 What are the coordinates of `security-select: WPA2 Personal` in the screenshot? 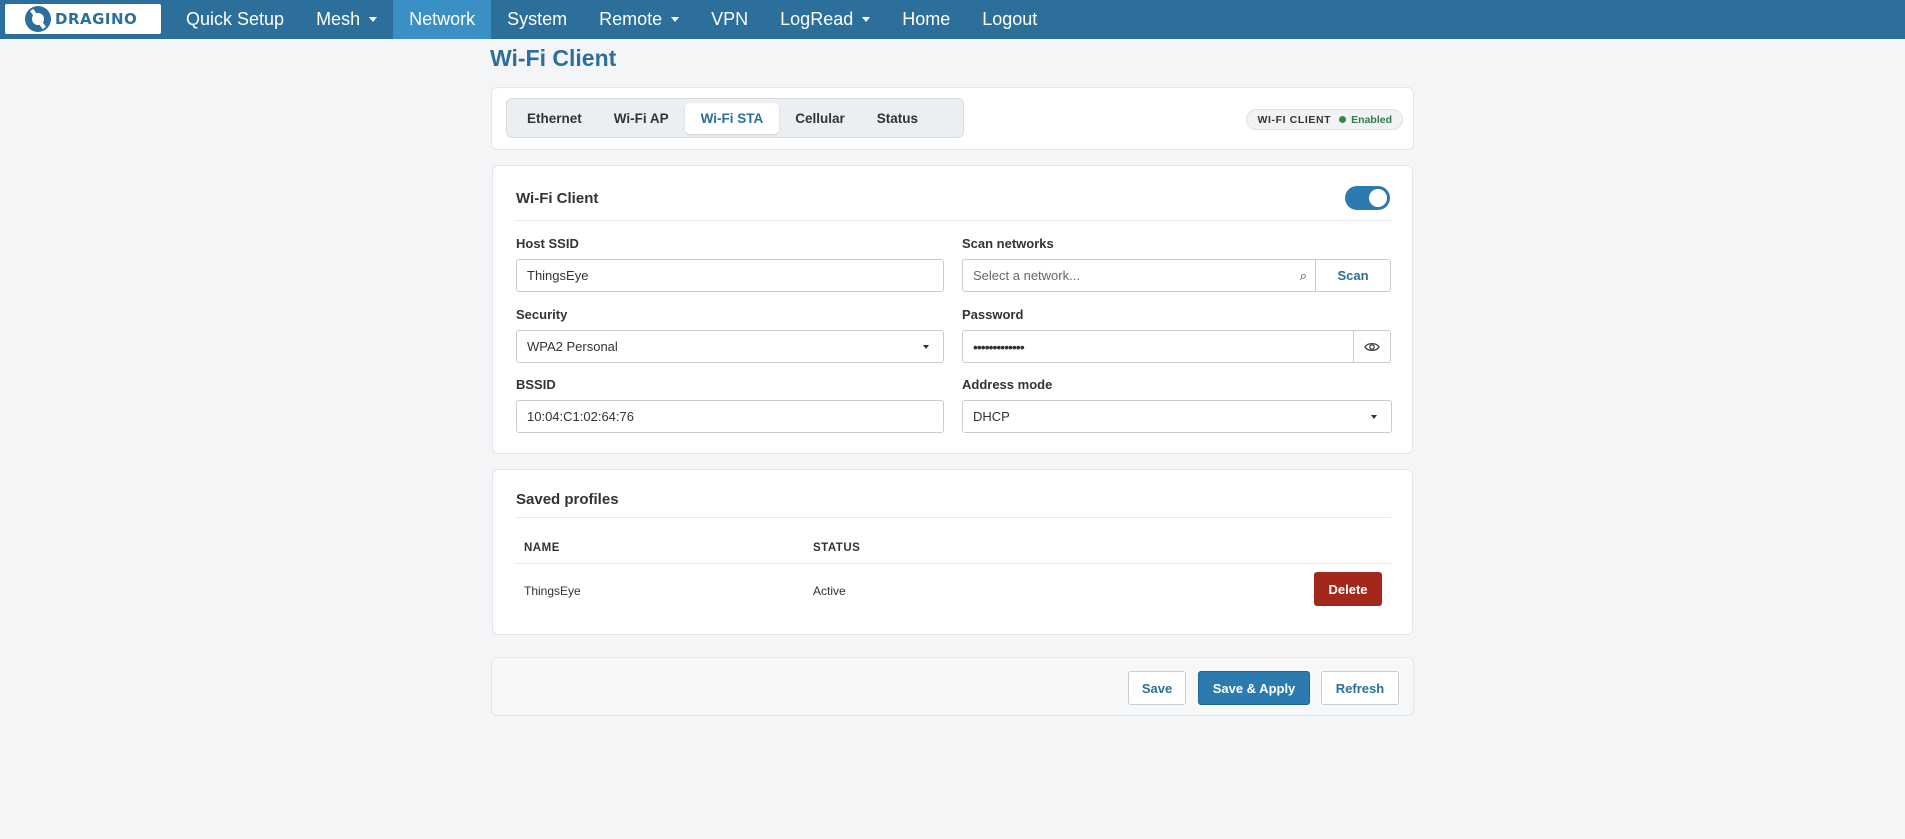 It's located at (730, 346).